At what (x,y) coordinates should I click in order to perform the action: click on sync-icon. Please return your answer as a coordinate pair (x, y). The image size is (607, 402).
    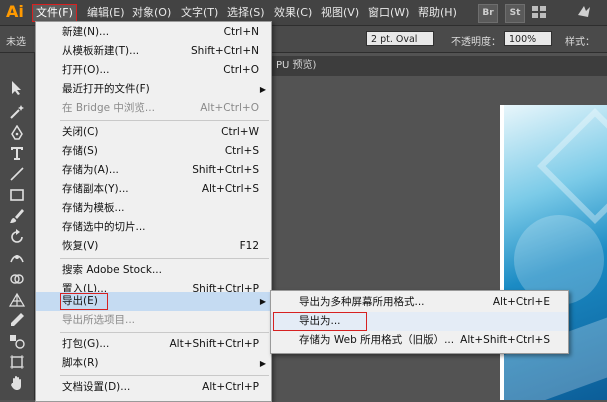
    Looking at the image, I should click on (584, 12).